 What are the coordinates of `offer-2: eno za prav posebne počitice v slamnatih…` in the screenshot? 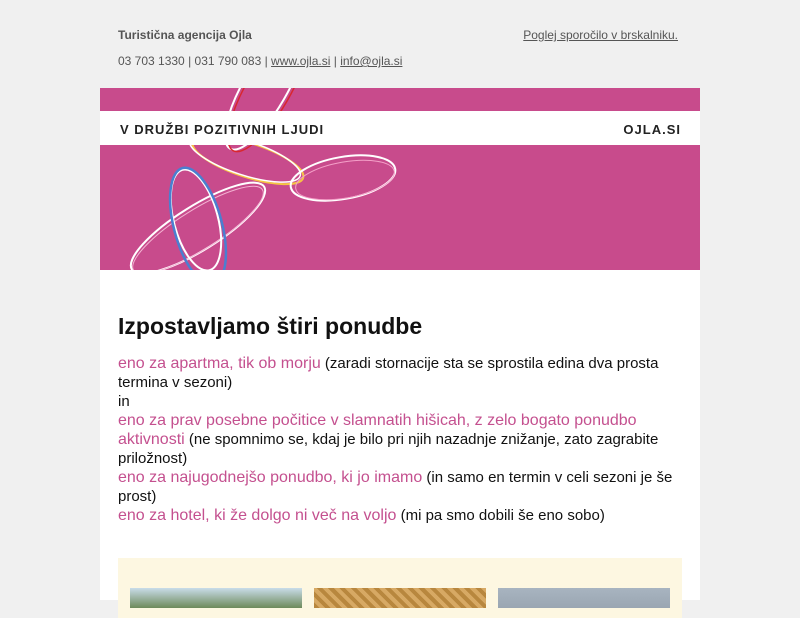 It's located at (398, 439).